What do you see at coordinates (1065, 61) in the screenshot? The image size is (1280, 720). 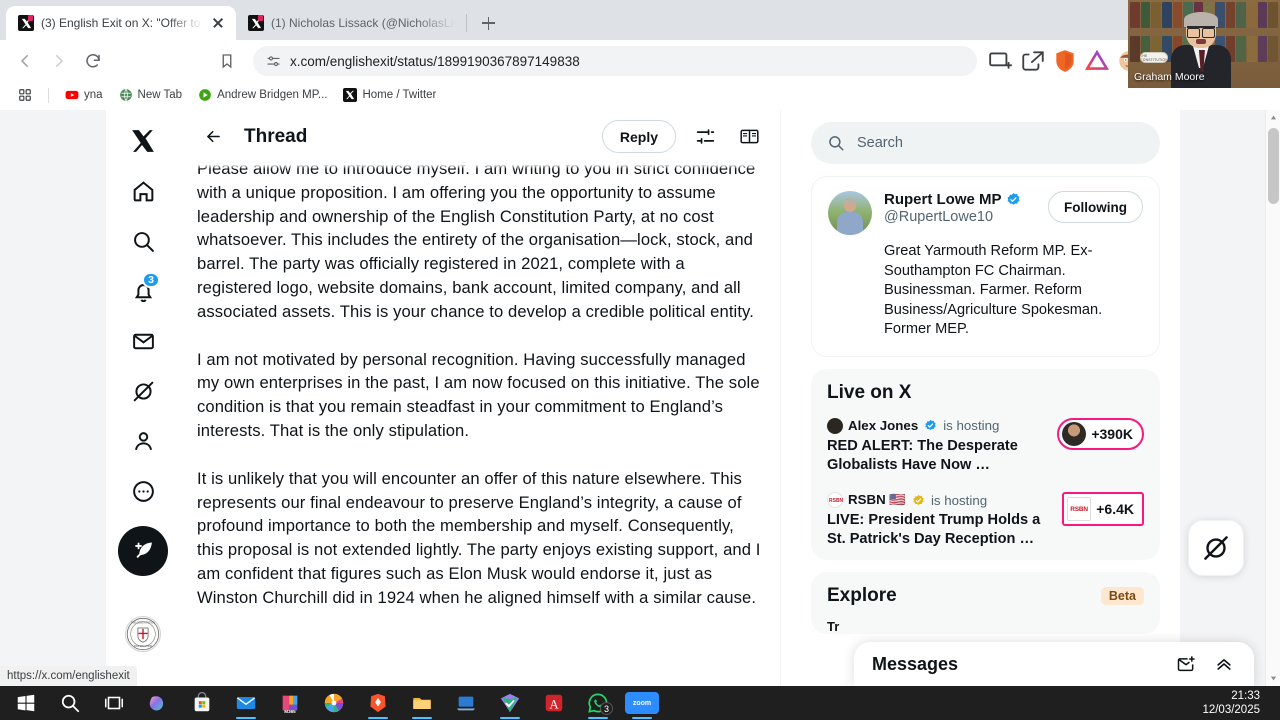 I see `brave-shields-icon` at bounding box center [1065, 61].